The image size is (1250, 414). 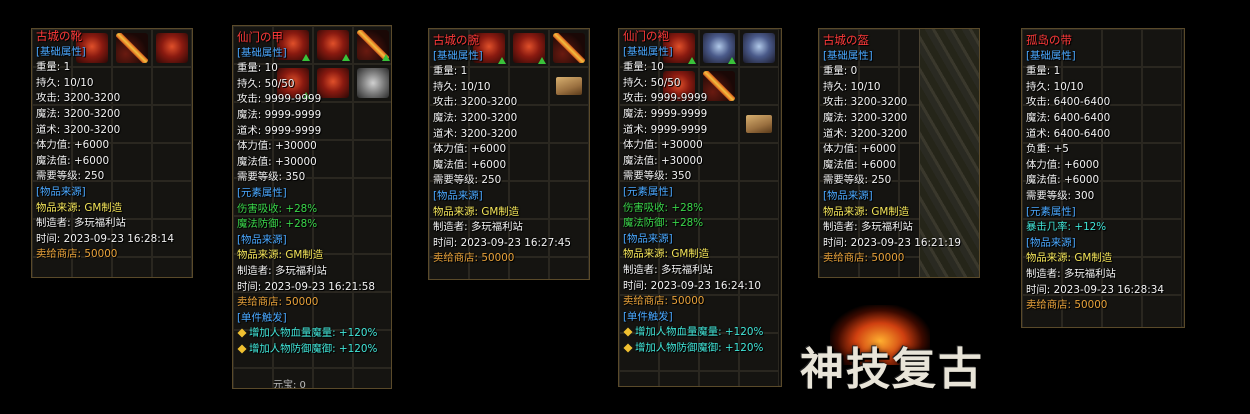 What do you see at coordinates (271, 177) in the screenshot?
I see `attribute-text: 需要等级: 350` at bounding box center [271, 177].